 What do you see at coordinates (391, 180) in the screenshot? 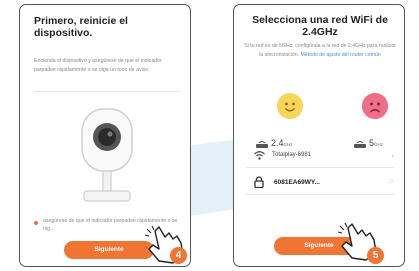
I see `eye-icon: ○` at bounding box center [391, 180].